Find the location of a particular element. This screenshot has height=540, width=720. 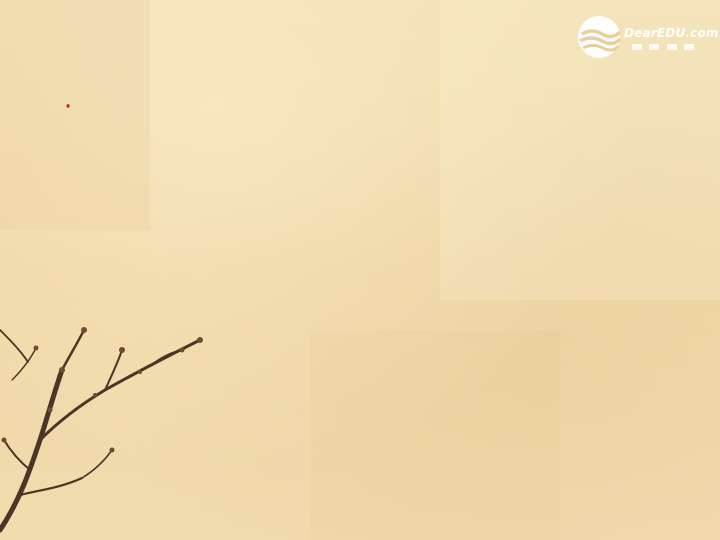

dearedu-logo: DearEDU.com is located at coordinates (647, 37).